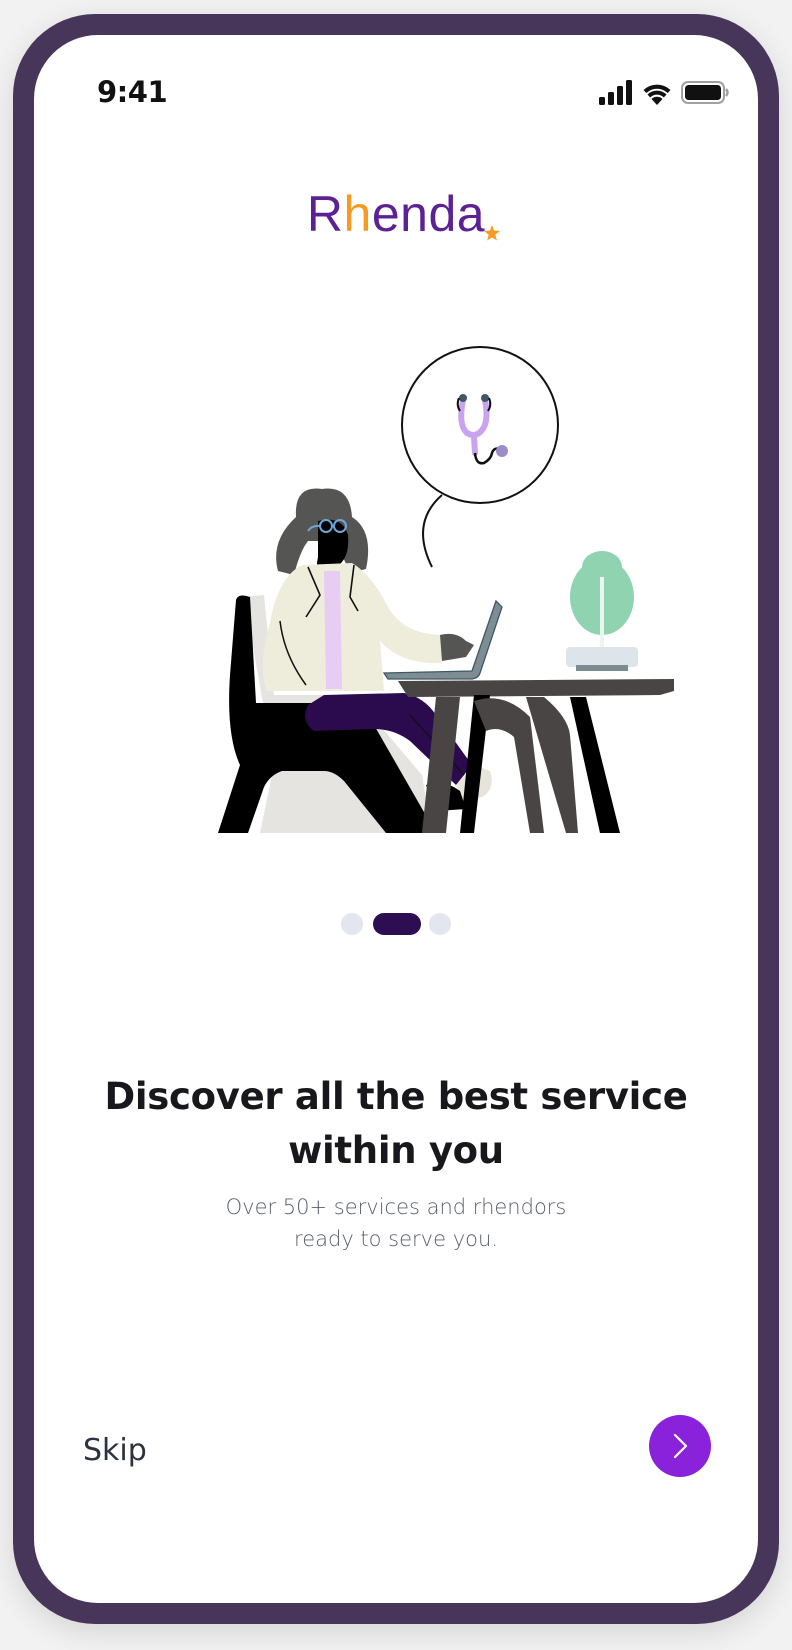 This screenshot has width=792, height=1650. What do you see at coordinates (602, 611) in the screenshot?
I see `plant` at bounding box center [602, 611].